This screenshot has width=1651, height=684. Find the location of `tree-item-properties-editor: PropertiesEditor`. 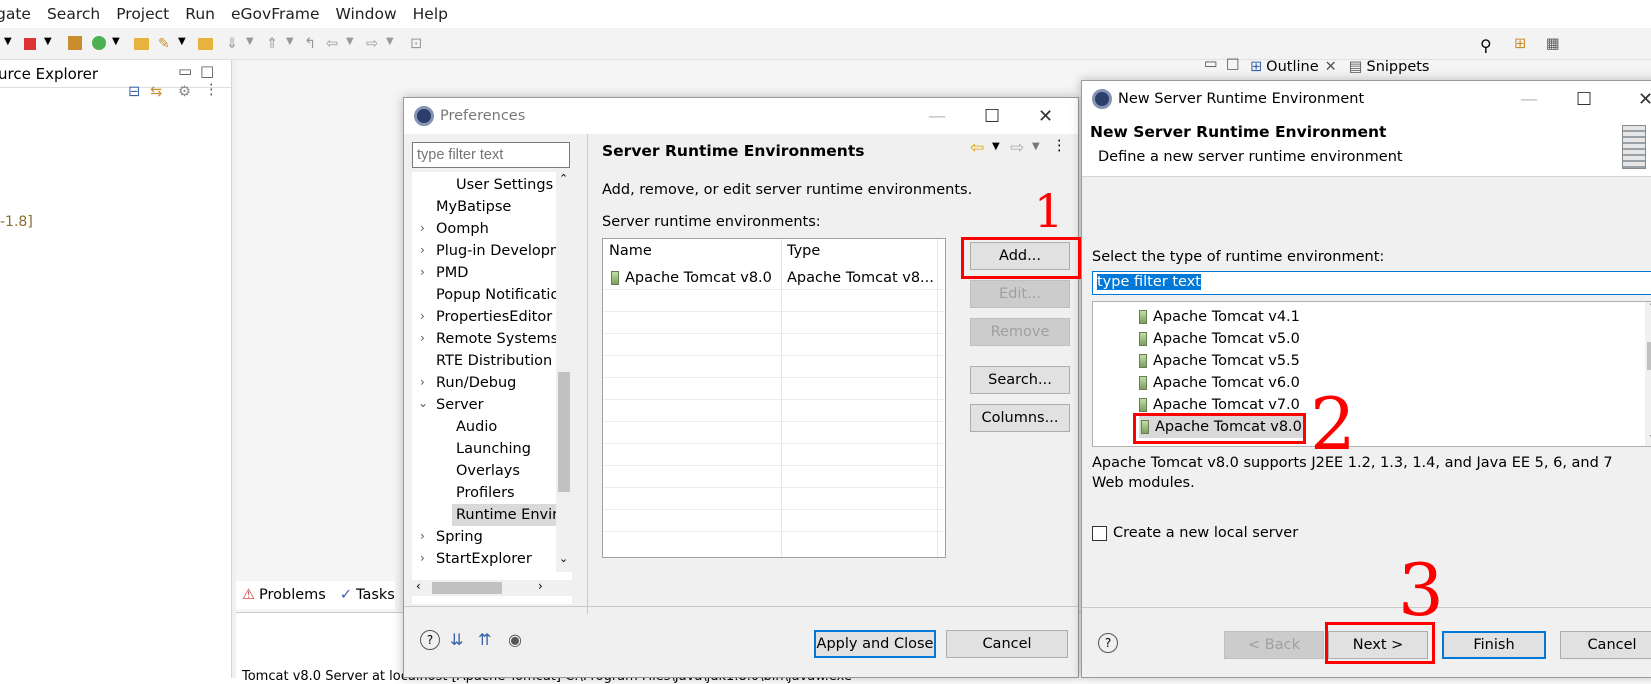

tree-item-properties-editor: PropertiesEditor is located at coordinates (494, 317).